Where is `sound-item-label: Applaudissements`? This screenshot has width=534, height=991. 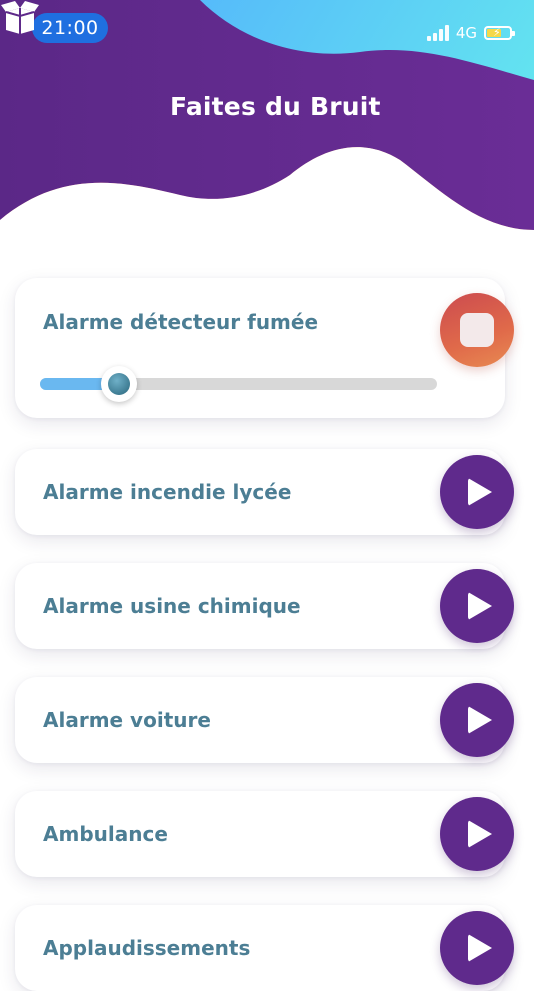
sound-item-label: Applaudissements is located at coordinates (147, 948).